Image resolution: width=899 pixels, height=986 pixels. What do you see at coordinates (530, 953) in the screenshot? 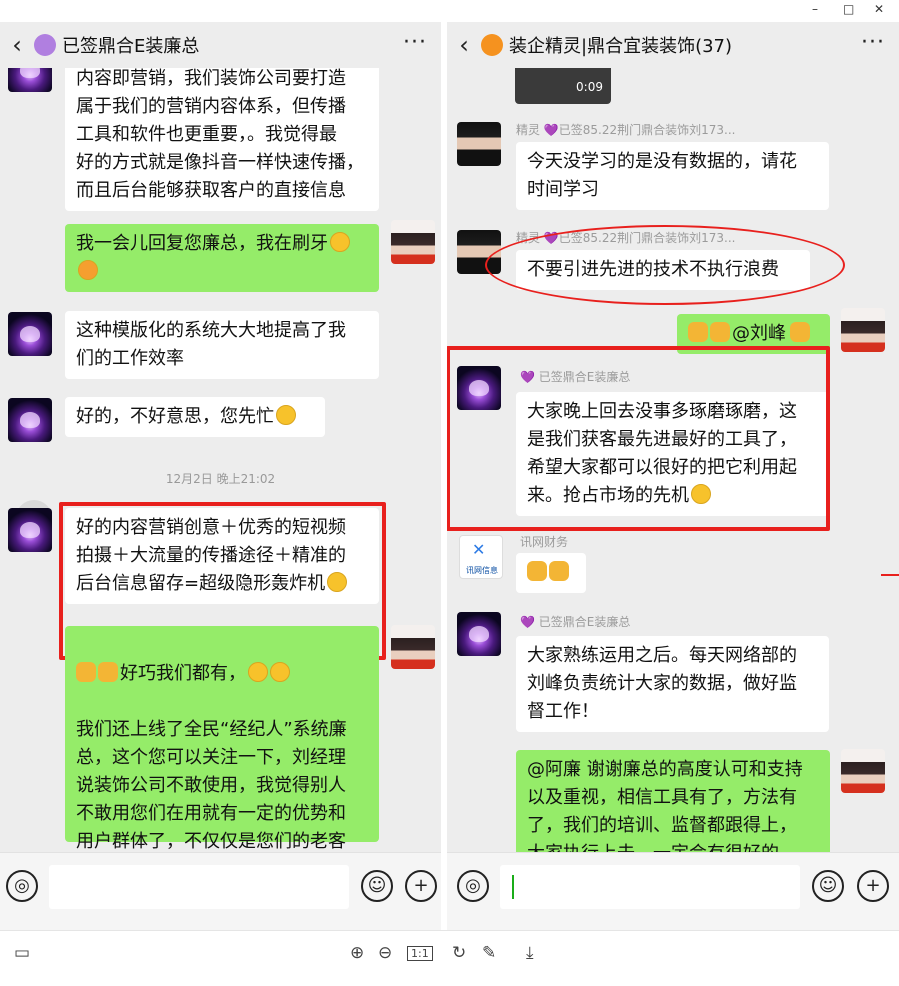
I see `download-icon: ⤓` at bounding box center [530, 953].